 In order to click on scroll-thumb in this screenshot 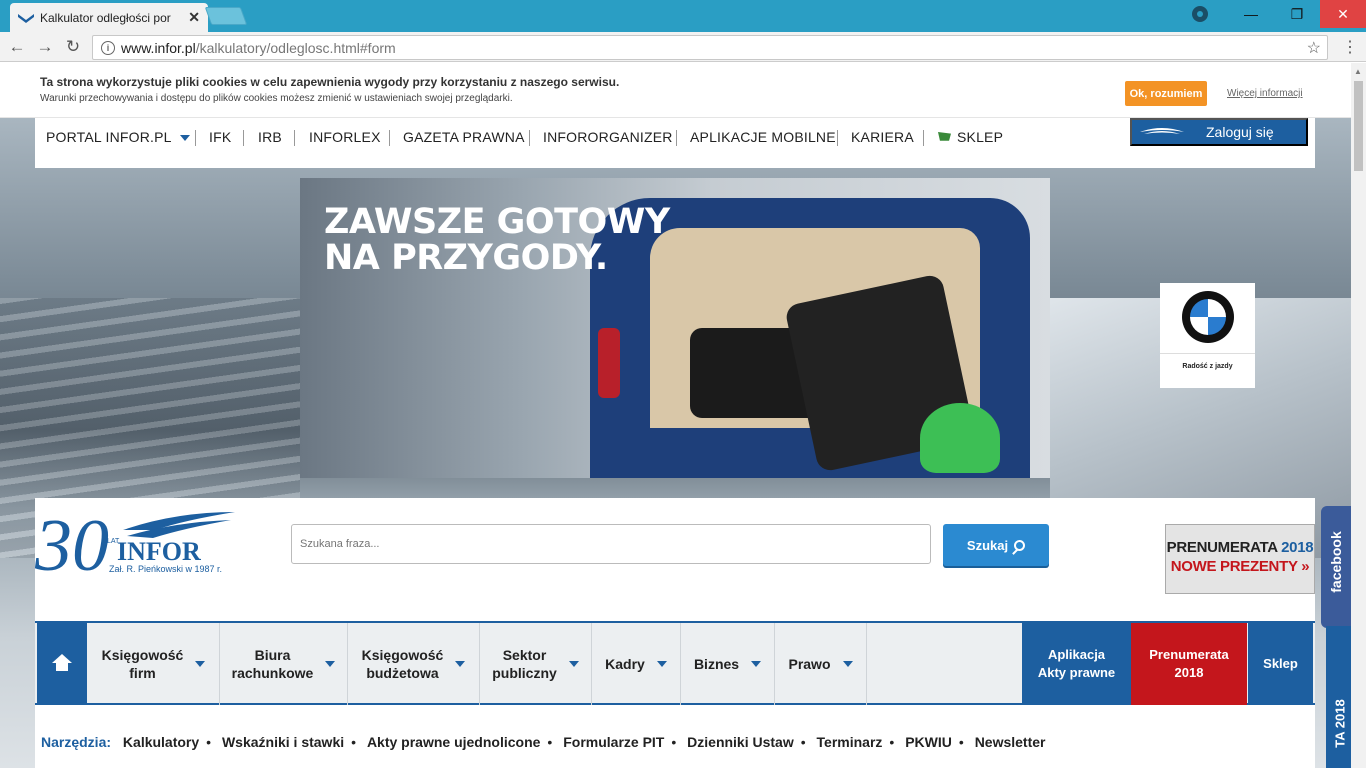, I will do `click(1358, 126)`.